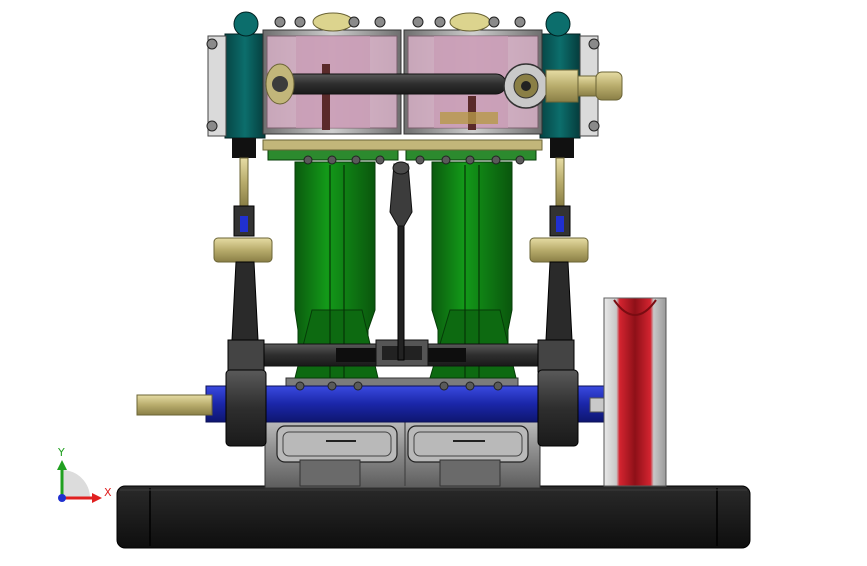 The image size is (867, 566). I want to click on triad-x-label: X, so click(108, 492).